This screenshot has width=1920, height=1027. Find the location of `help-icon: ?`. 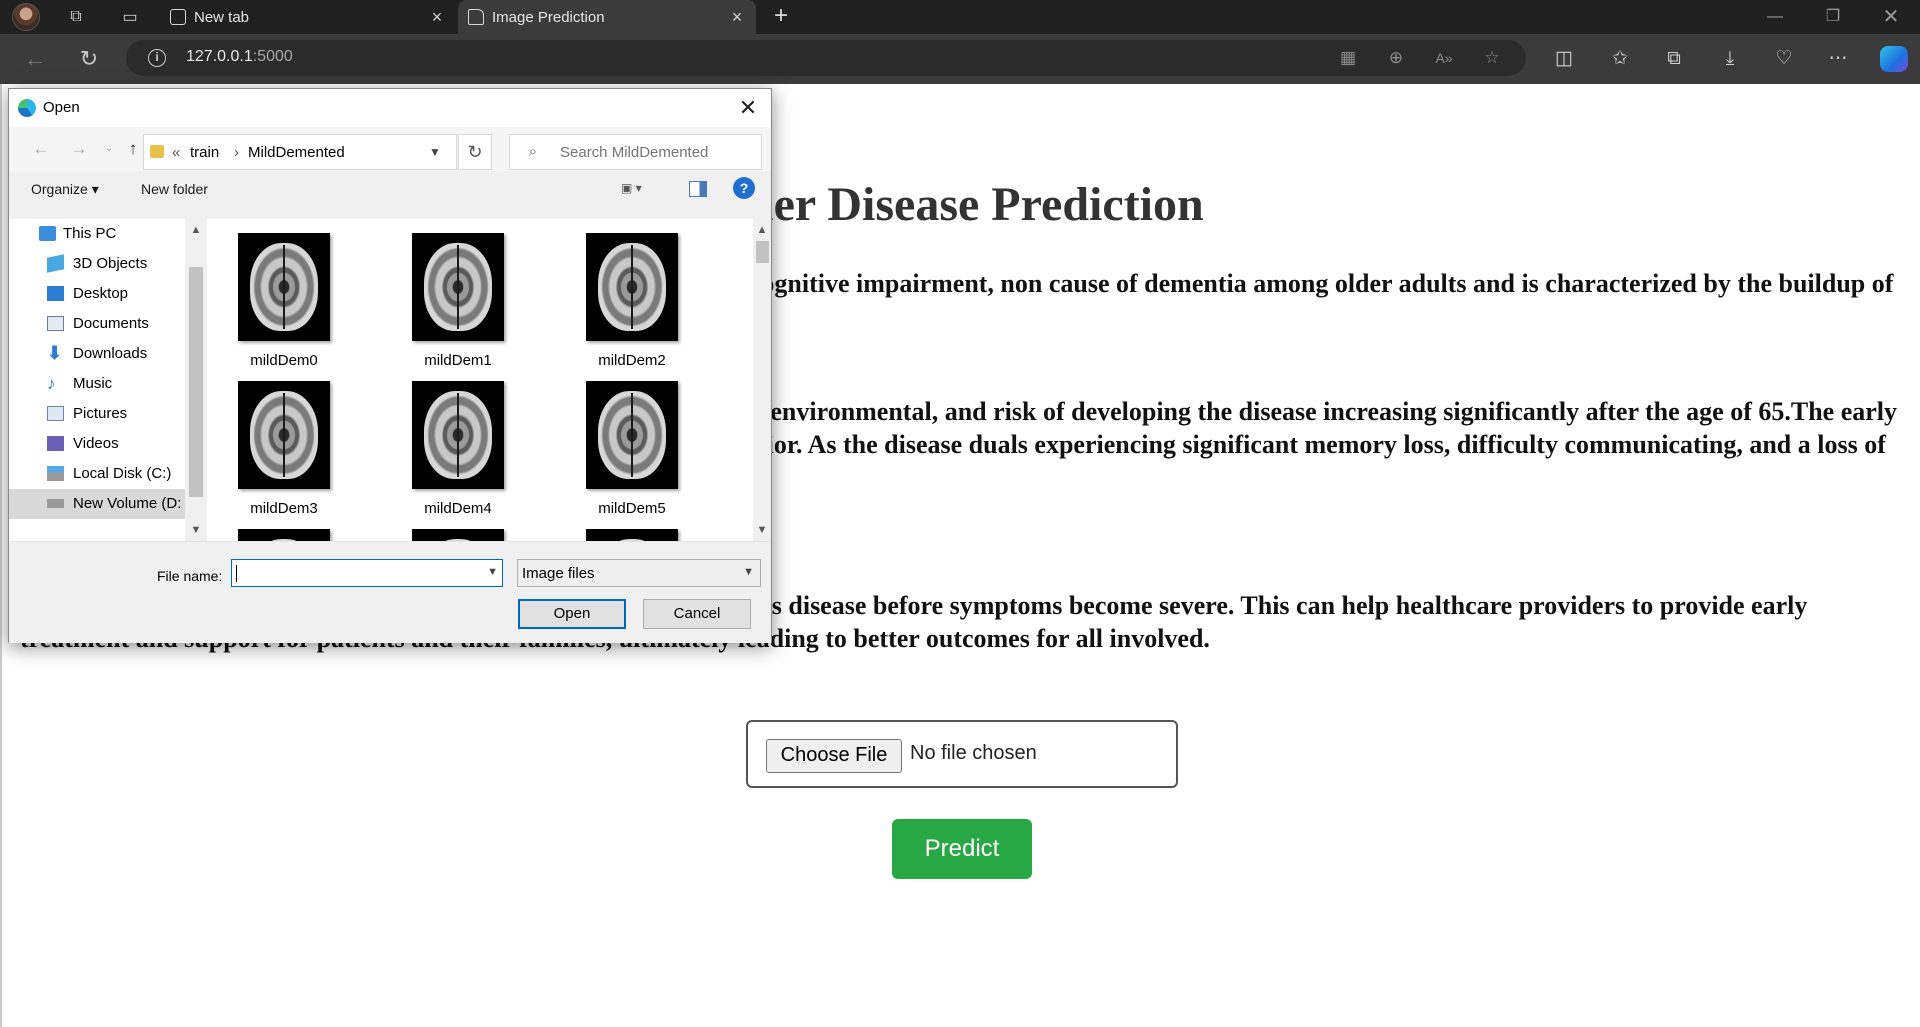

help-icon: ? is located at coordinates (744, 188).